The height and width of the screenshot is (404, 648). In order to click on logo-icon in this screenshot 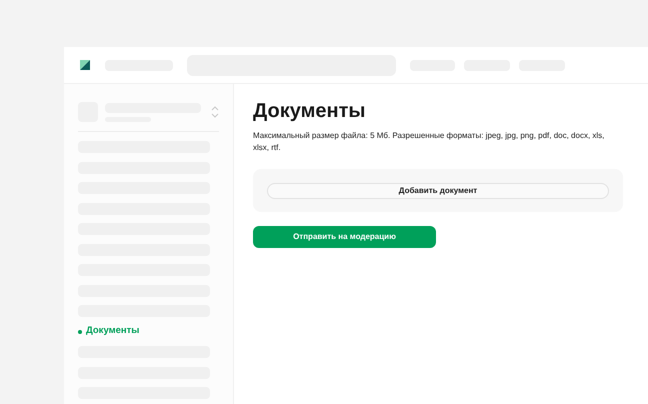, I will do `click(85, 65)`.